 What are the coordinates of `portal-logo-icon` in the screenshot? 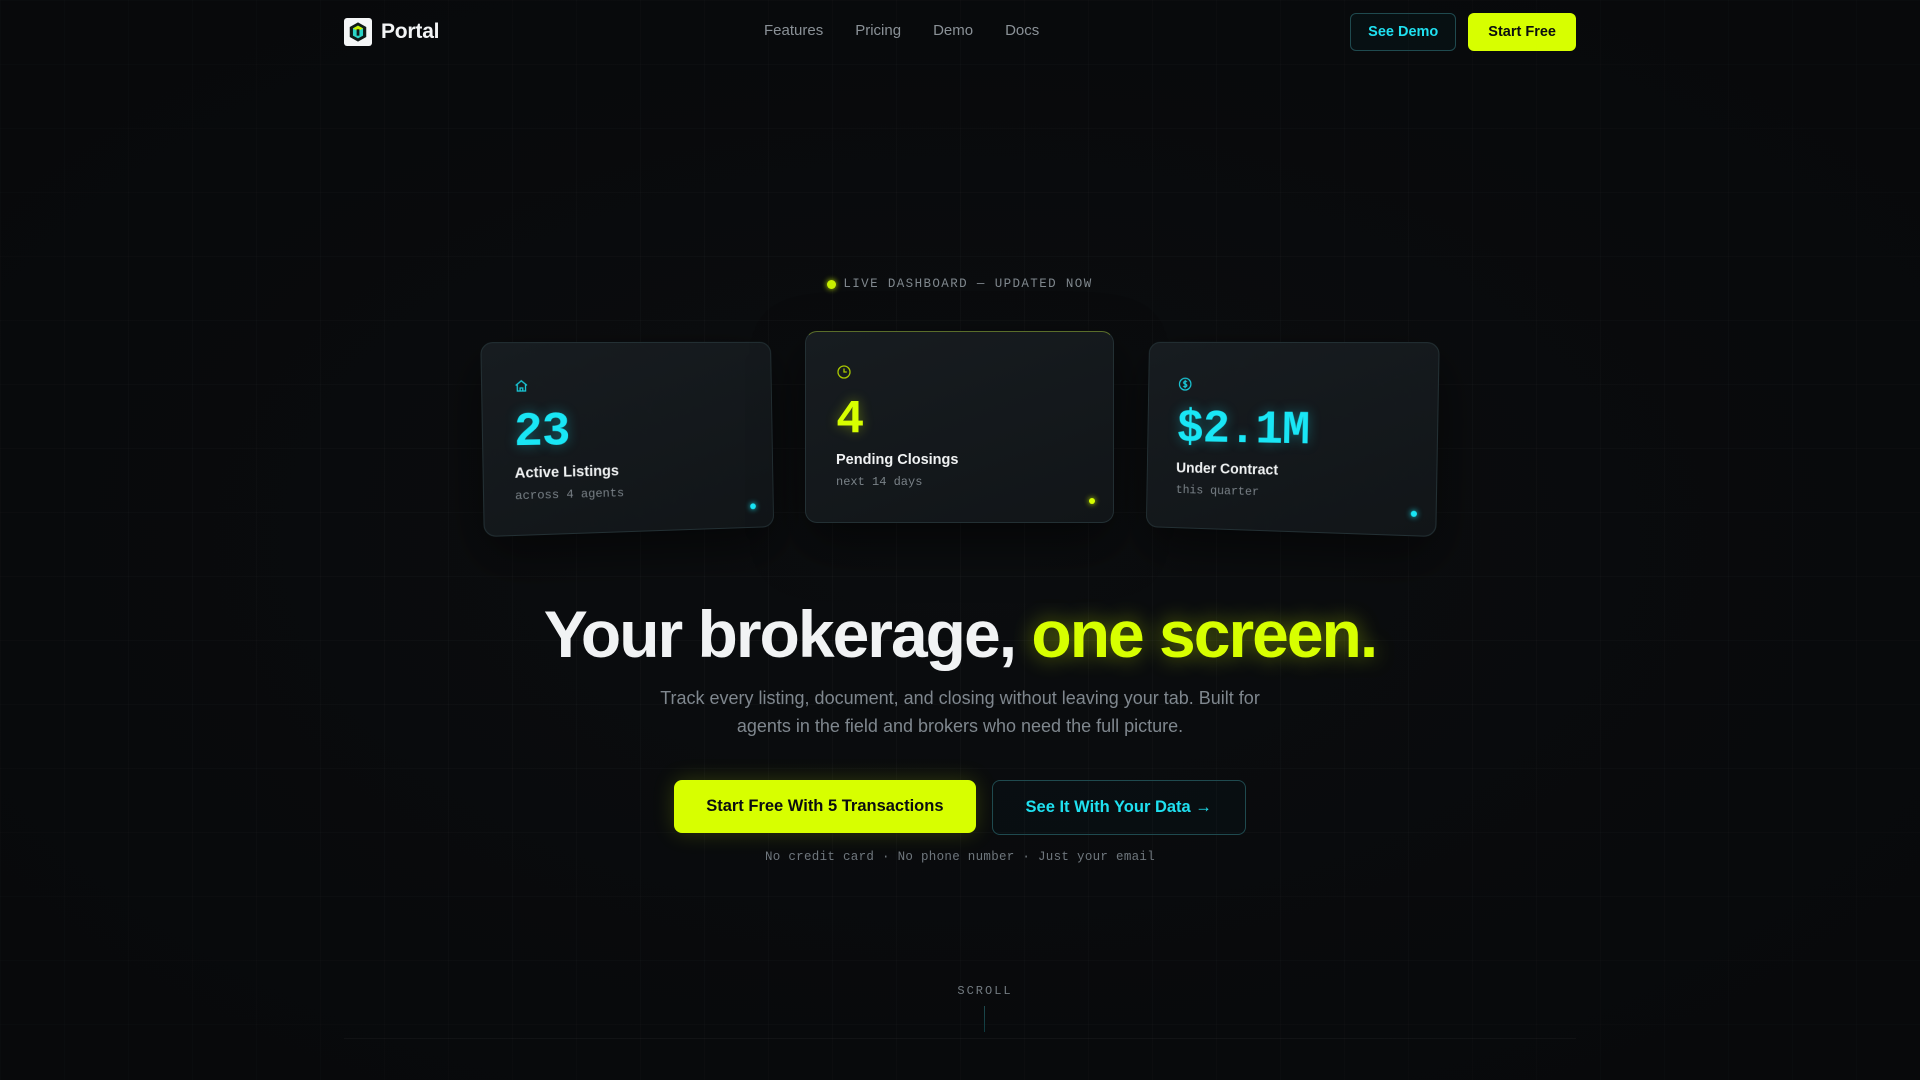 It's located at (358, 32).